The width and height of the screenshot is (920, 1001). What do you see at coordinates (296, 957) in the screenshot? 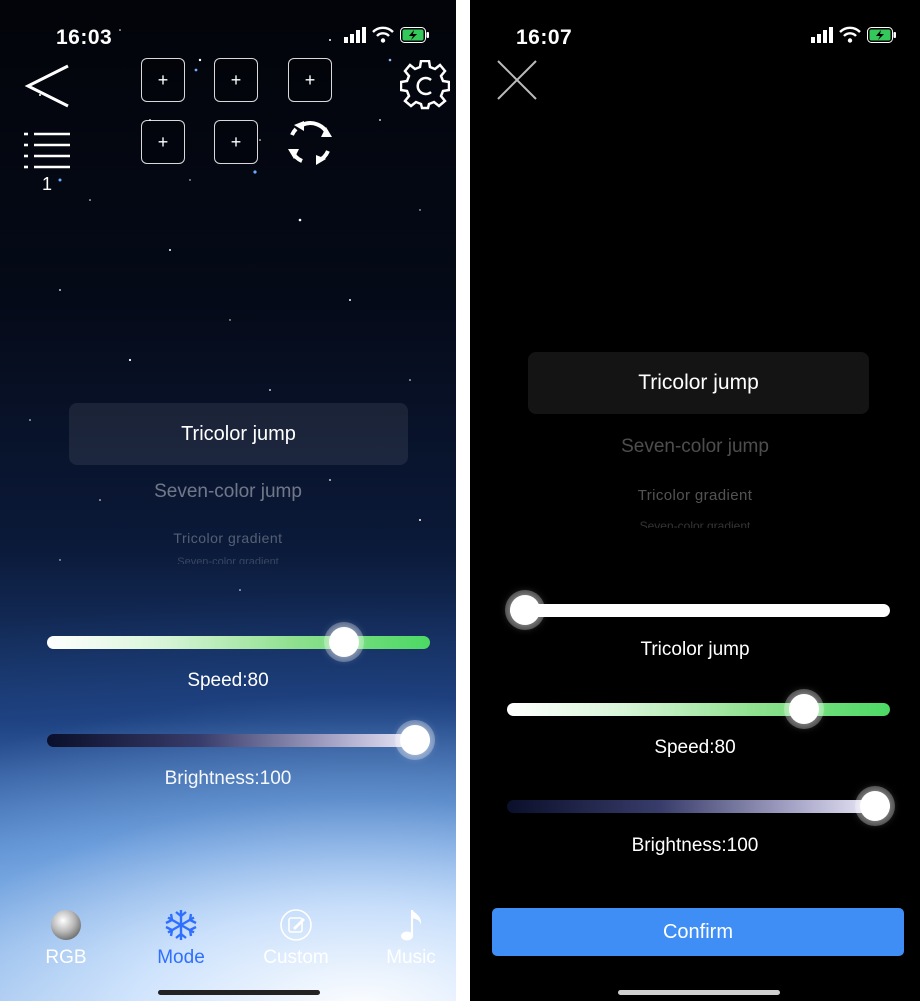
I see `tab-label: Custom` at bounding box center [296, 957].